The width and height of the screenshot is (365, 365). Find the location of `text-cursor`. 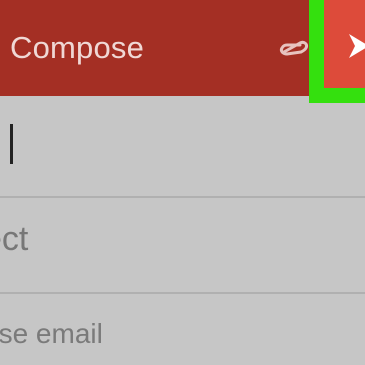

text-cursor is located at coordinates (11, 144).